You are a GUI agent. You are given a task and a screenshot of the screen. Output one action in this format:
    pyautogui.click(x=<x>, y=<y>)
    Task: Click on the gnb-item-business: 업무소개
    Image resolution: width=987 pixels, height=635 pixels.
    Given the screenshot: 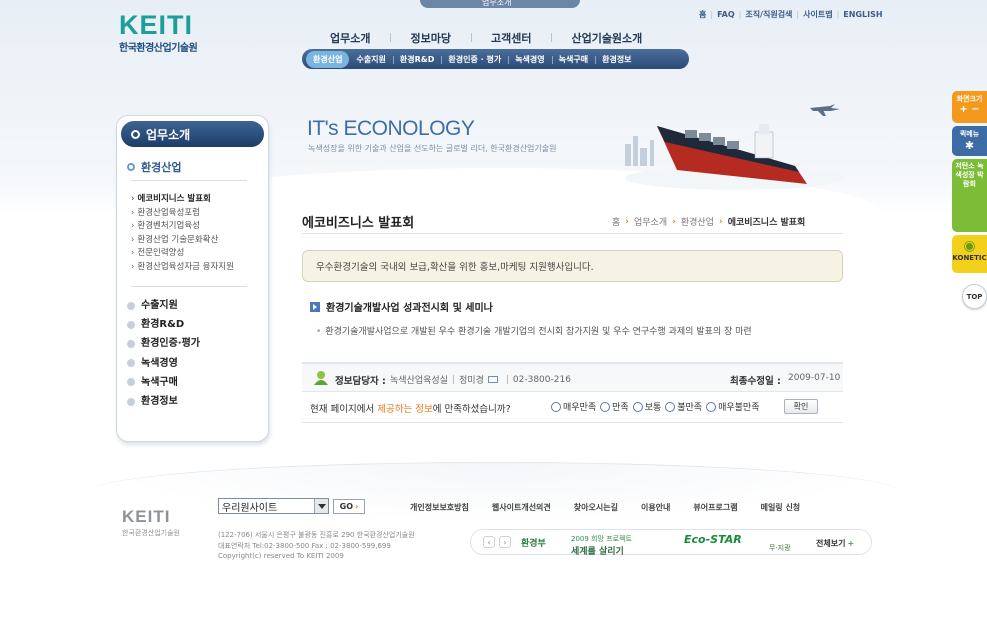 What is the action you would take?
    pyautogui.click(x=350, y=38)
    